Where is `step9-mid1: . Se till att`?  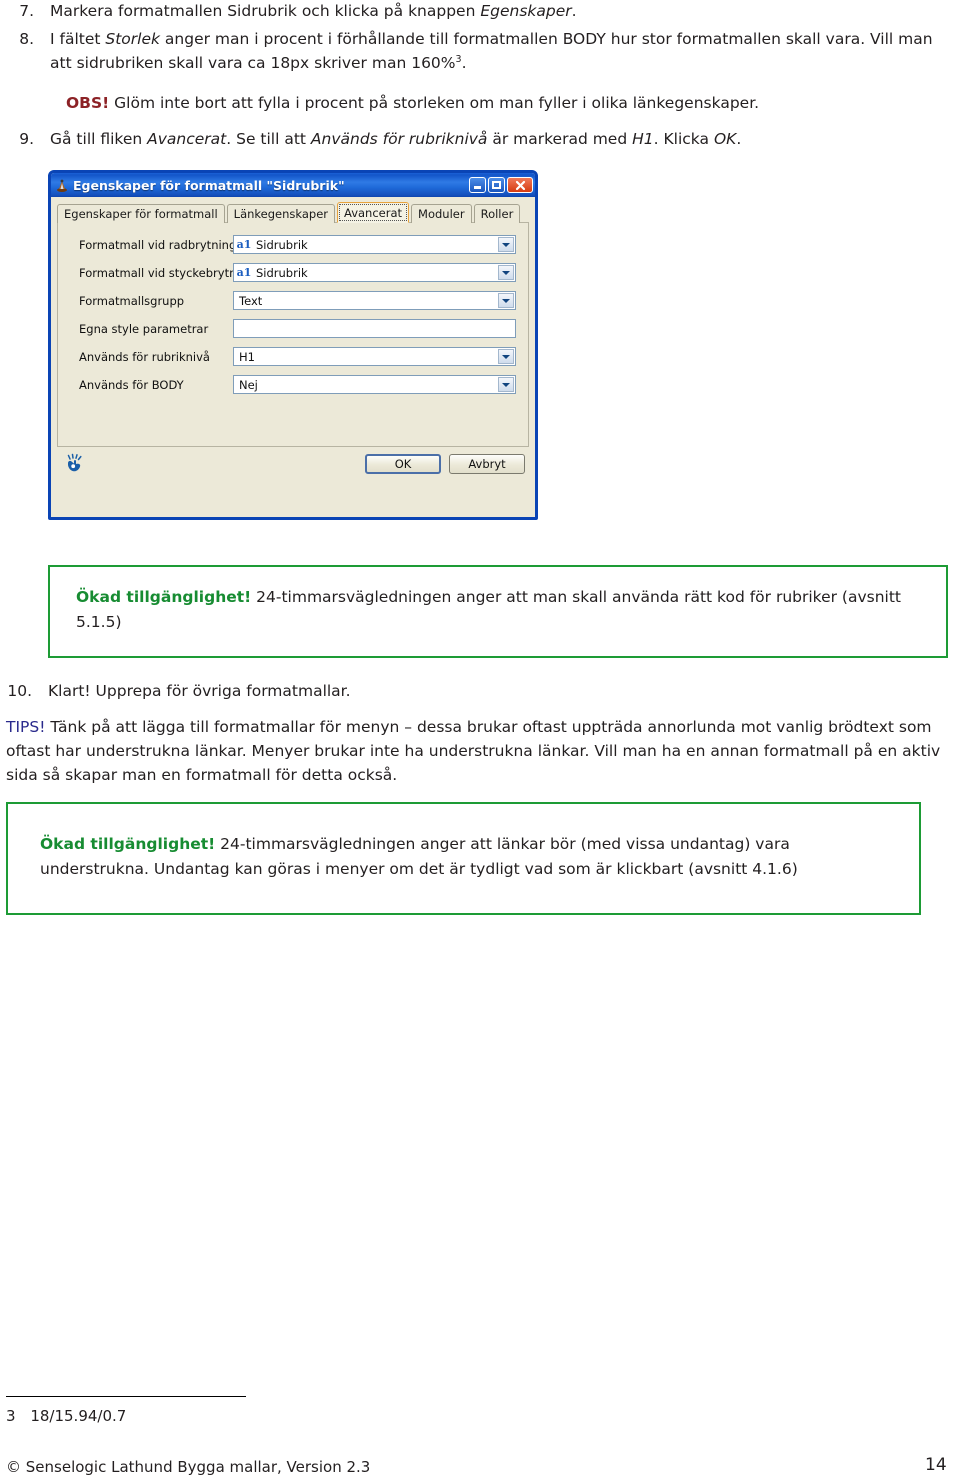
step9-mid1: . Se till att is located at coordinates (268, 139).